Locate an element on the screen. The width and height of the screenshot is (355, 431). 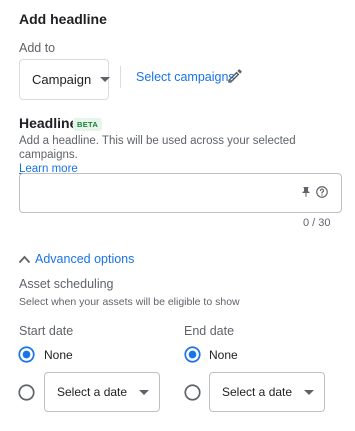
add-to-label: Add to is located at coordinates (37, 48).